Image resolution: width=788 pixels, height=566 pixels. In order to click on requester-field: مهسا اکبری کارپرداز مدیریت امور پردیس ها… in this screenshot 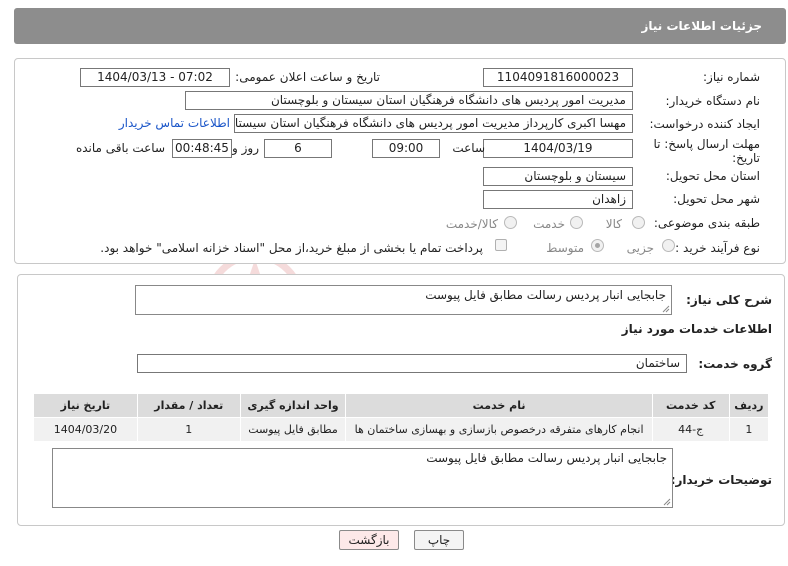, I will do `click(433, 123)`.